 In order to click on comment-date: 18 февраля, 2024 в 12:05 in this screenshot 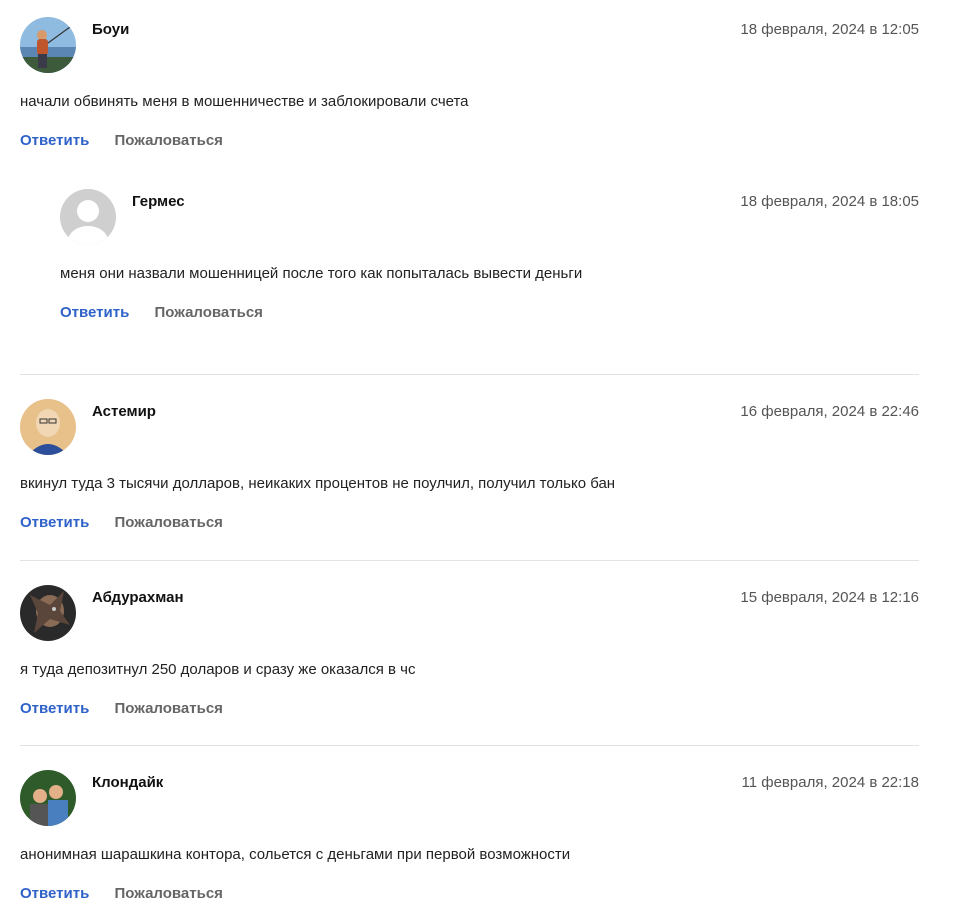, I will do `click(829, 29)`.